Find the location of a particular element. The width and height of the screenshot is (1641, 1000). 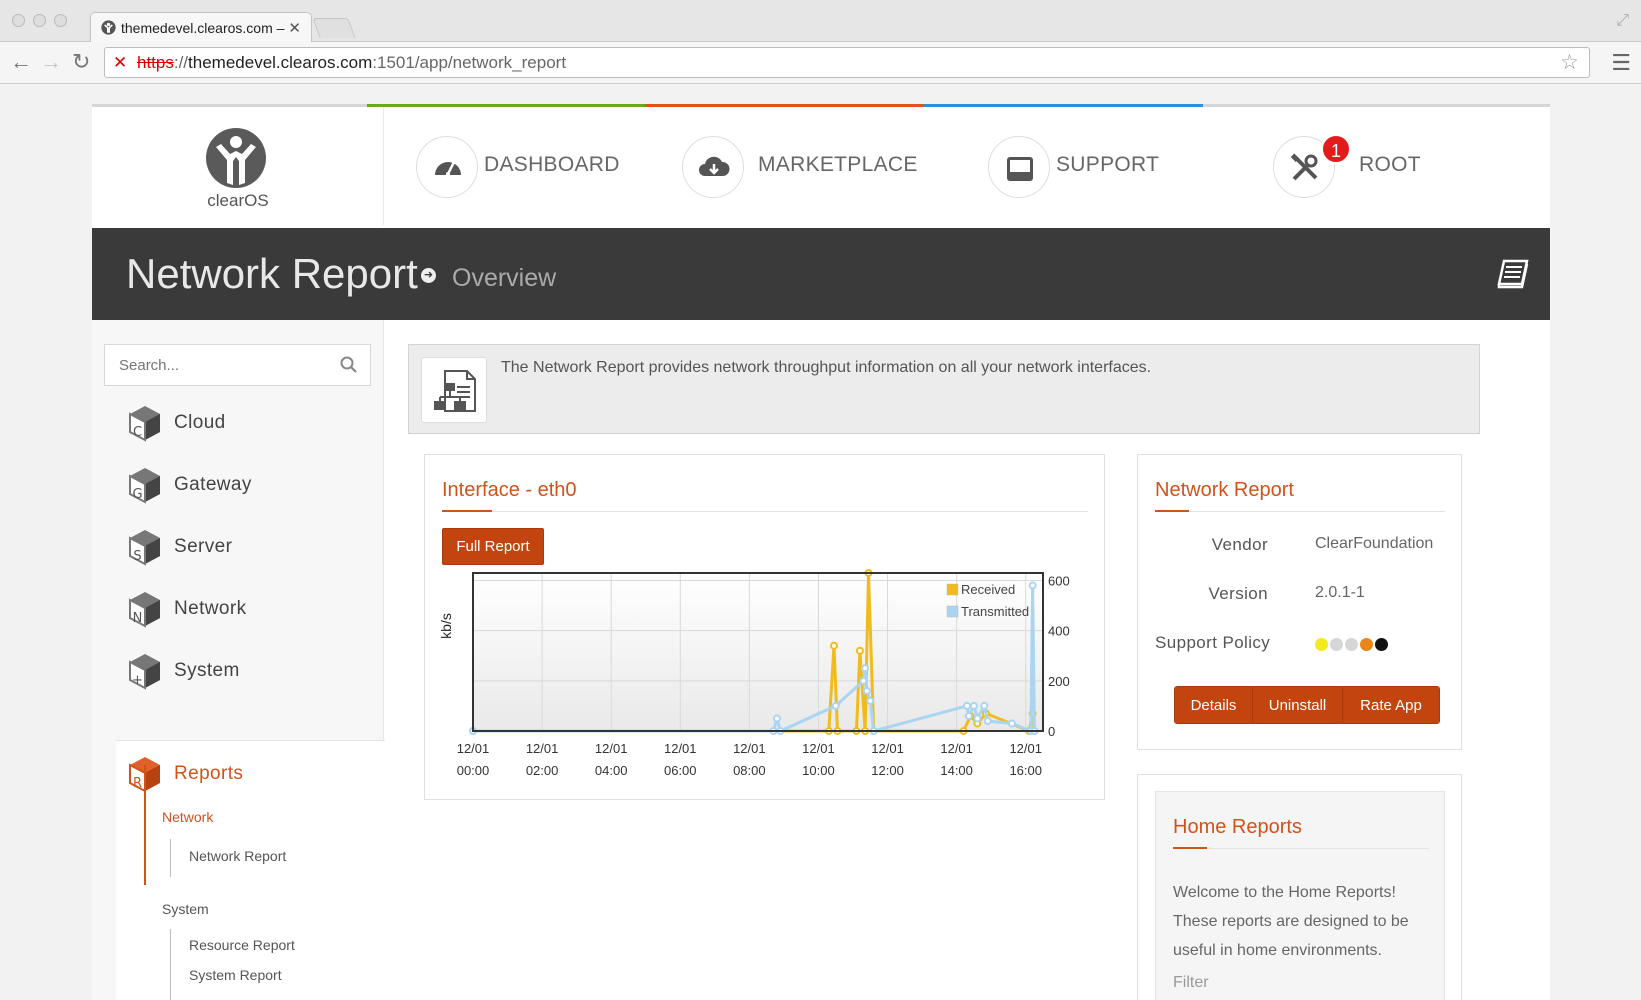

x-tick-label: 12:00 is located at coordinates (887, 770).